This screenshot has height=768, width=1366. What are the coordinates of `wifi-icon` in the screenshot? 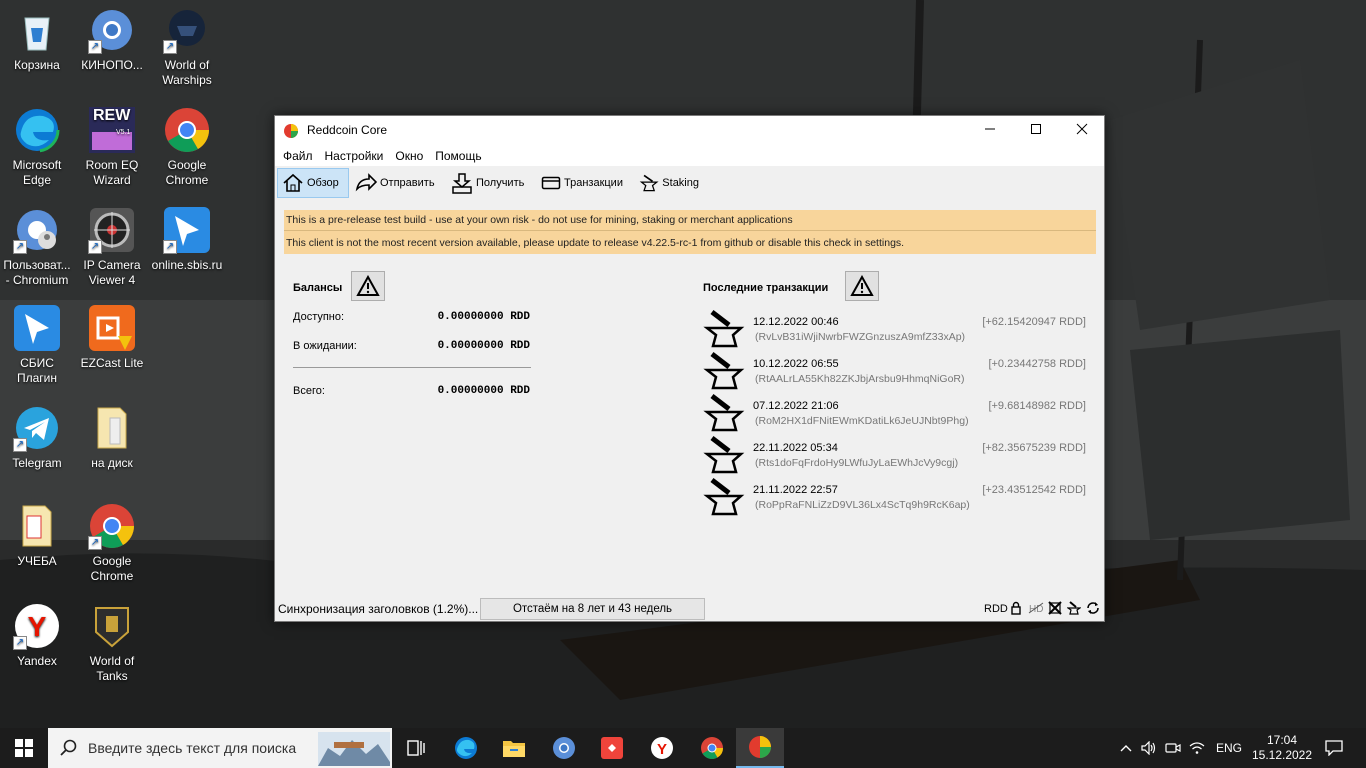 It's located at (1197, 748).